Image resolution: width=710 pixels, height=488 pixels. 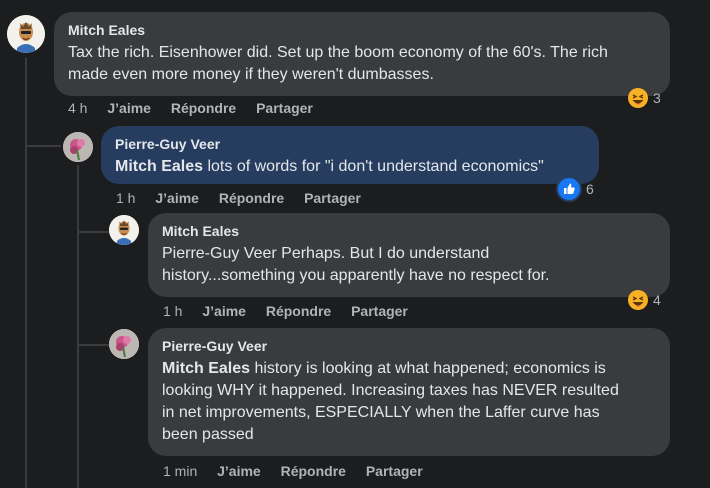 I want to click on reaction-count: 6, so click(x=590, y=189).